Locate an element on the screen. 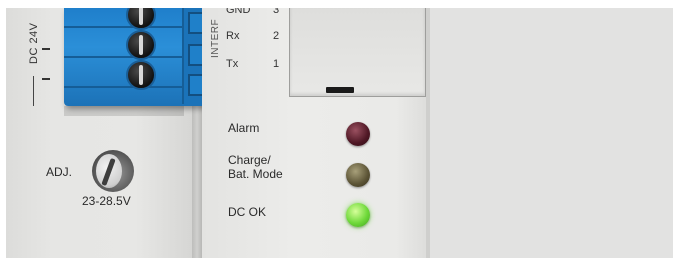 This screenshot has height=260, width=673. pin-name-rx: Rx is located at coordinates (233, 36).